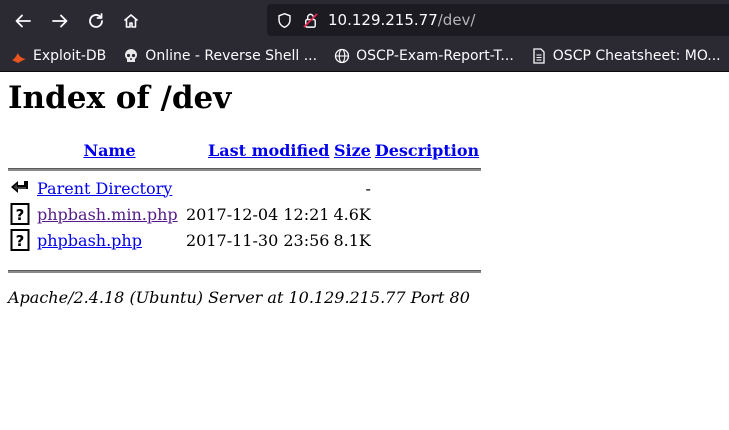 The image size is (729, 430). I want to click on home-button, so click(131, 21).